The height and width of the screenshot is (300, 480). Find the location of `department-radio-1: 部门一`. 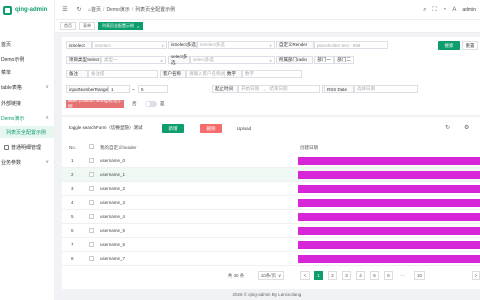

department-radio-1: 部门一 is located at coordinates (324, 60).